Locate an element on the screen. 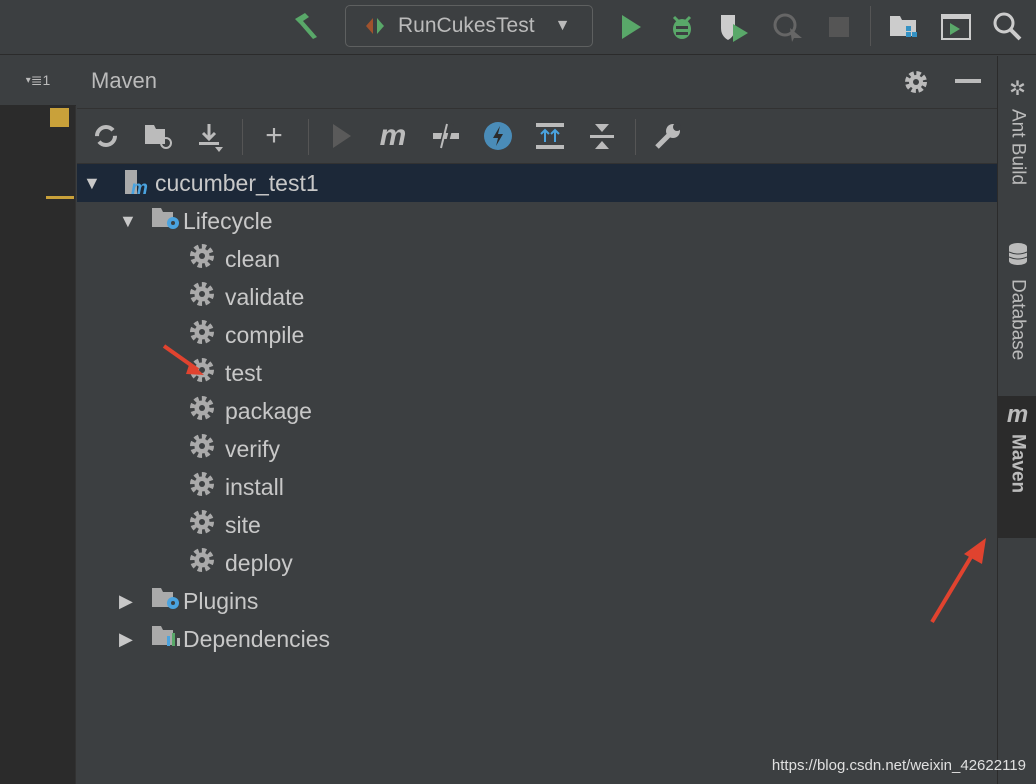  phase-label: validate is located at coordinates (265, 296).